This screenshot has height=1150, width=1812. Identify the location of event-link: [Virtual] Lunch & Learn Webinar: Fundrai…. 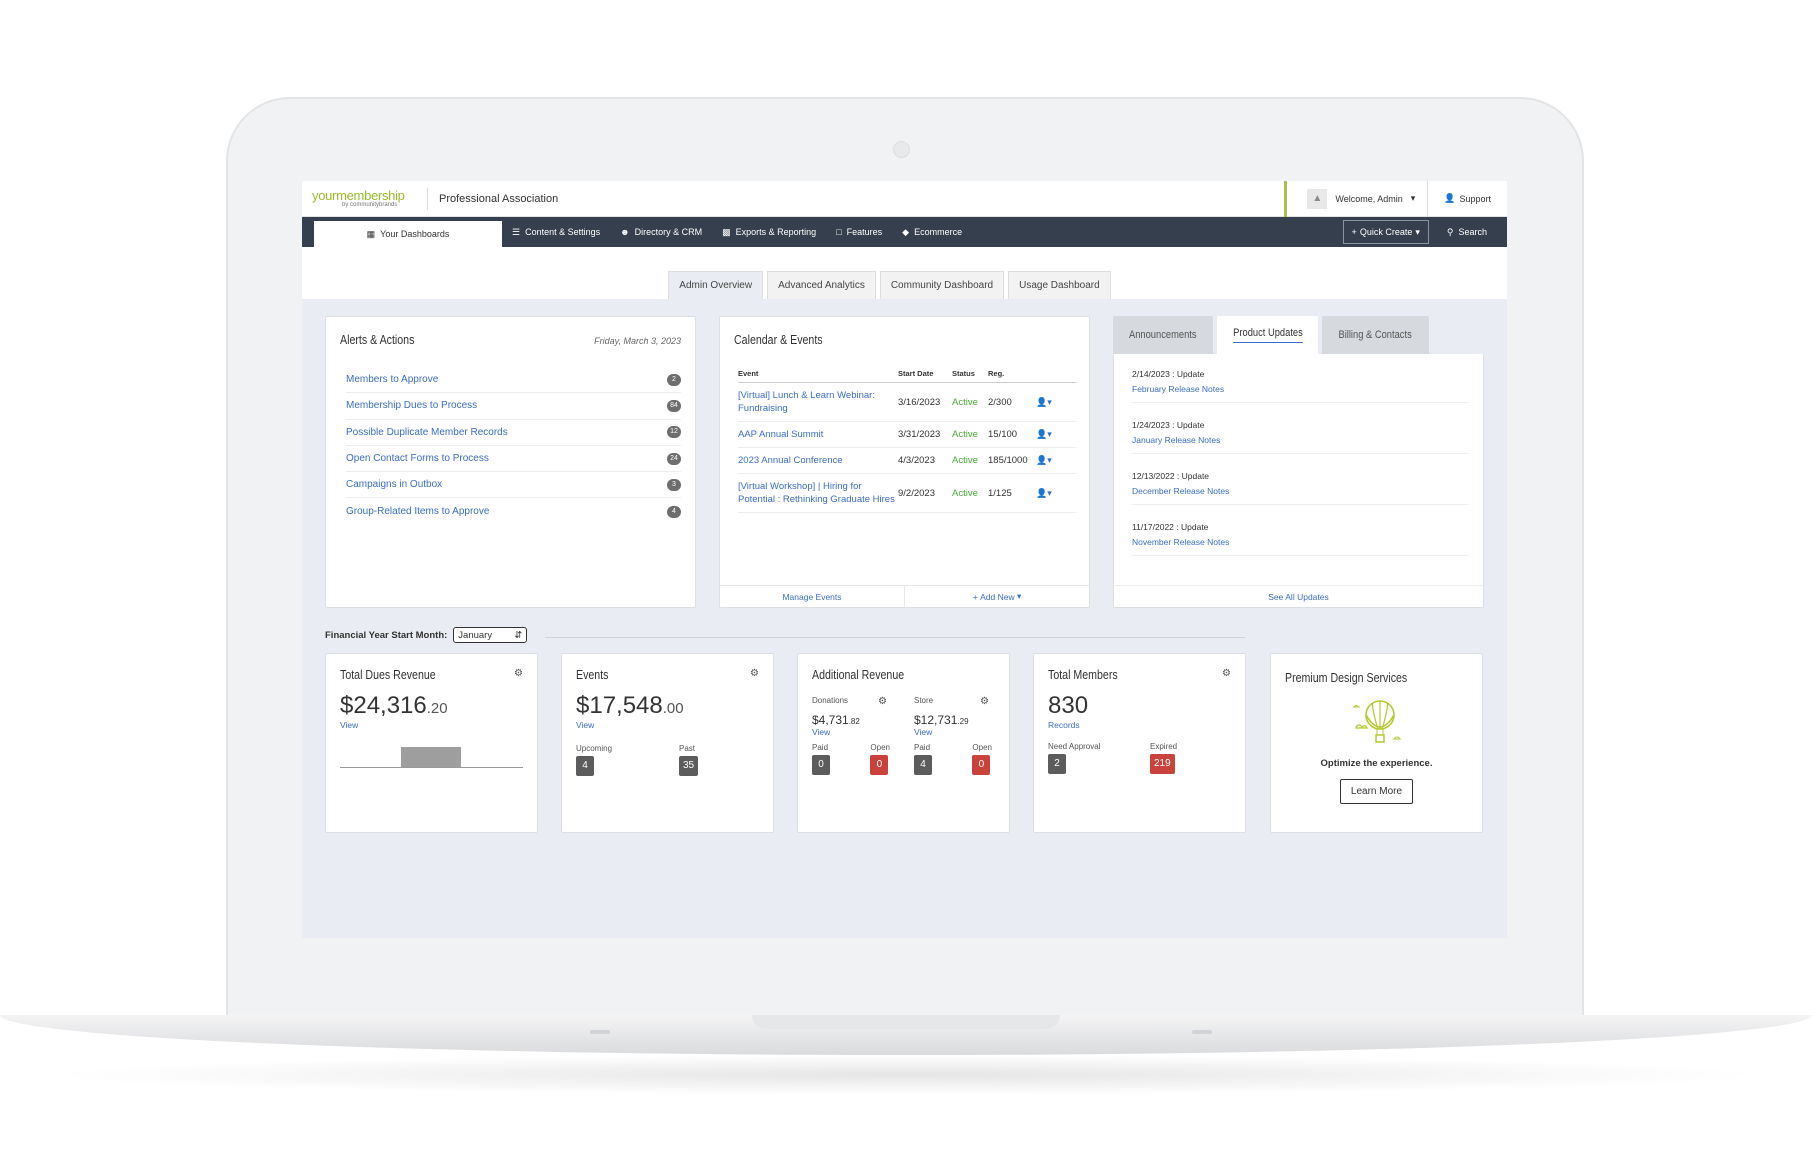
(818, 402).